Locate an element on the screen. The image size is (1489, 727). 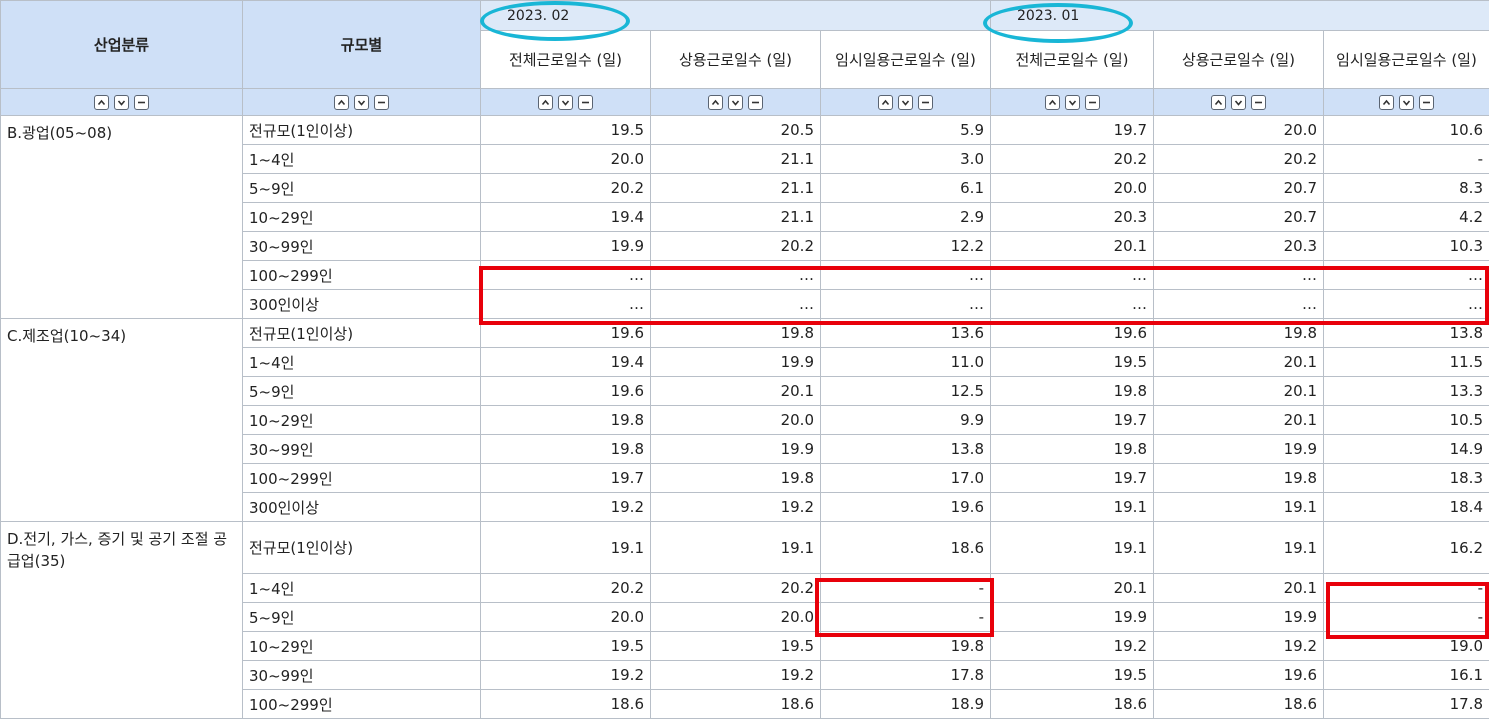
value-cell: 19.4 is located at coordinates (565, 362).